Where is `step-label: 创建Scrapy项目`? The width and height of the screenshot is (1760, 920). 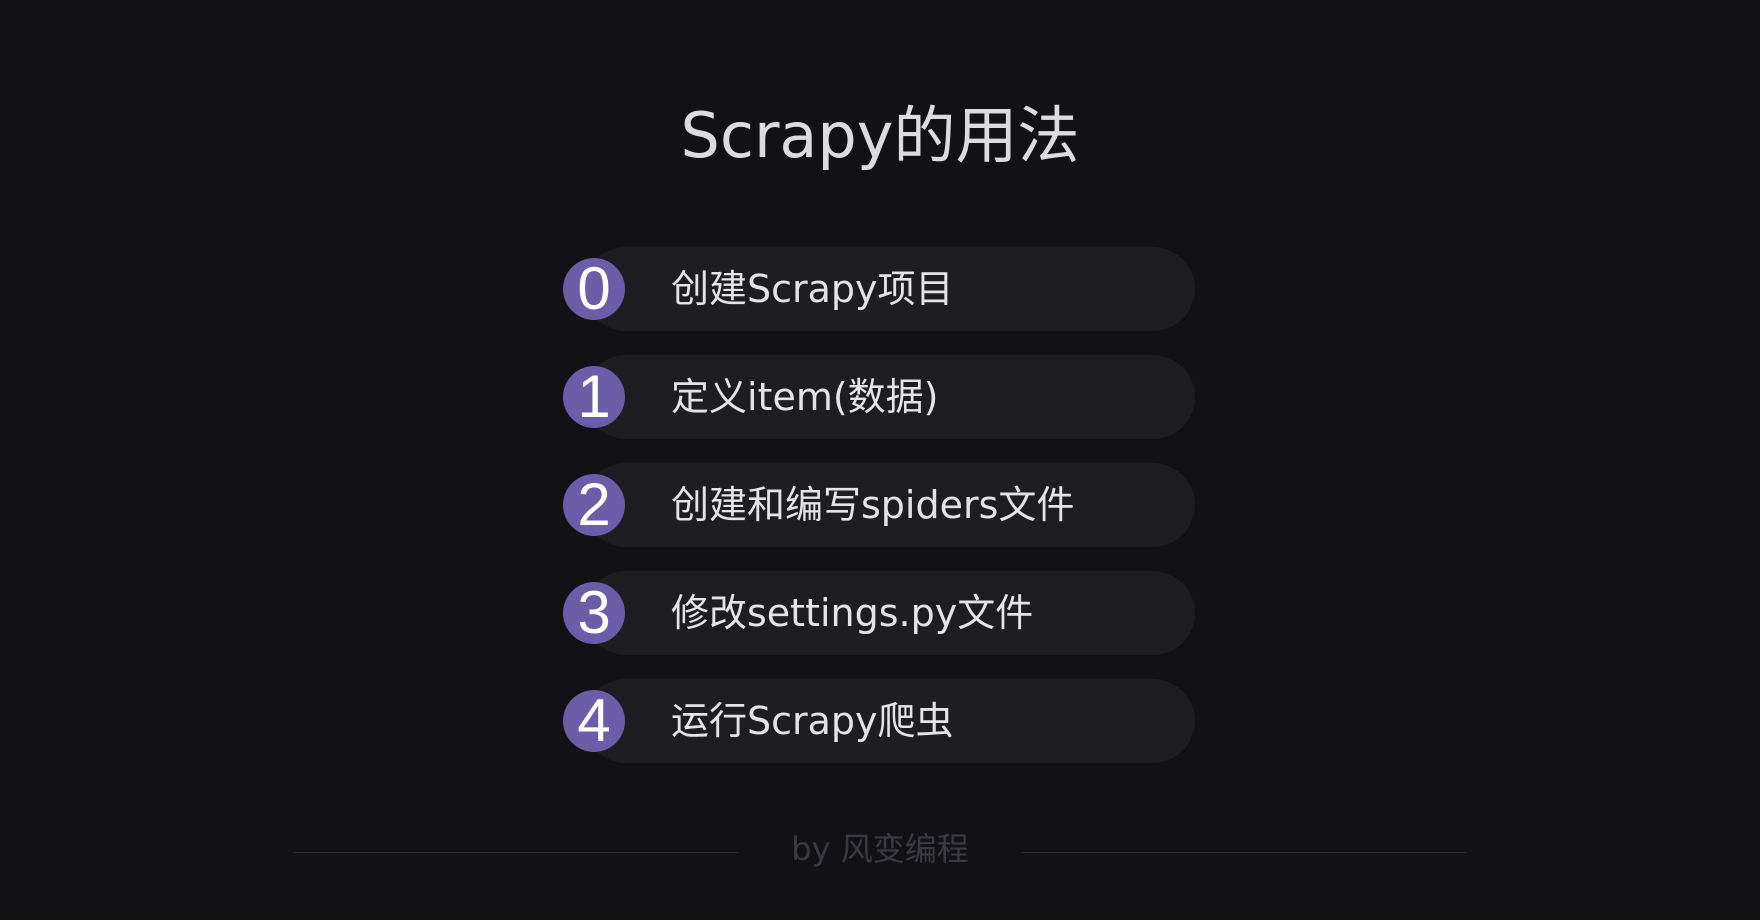 step-label: 创建Scrapy项目 is located at coordinates (812, 289).